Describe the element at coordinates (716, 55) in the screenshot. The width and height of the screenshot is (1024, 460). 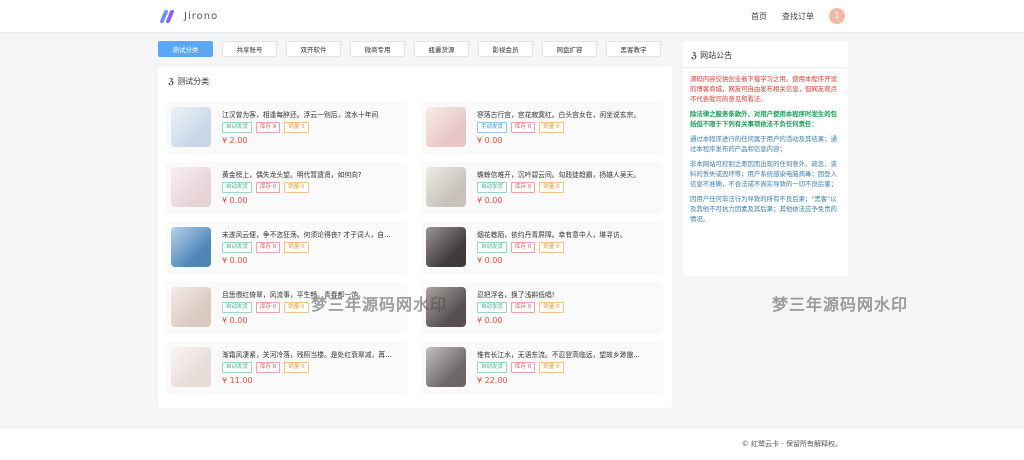
I see `notice-title-text: 网站公告` at that location.